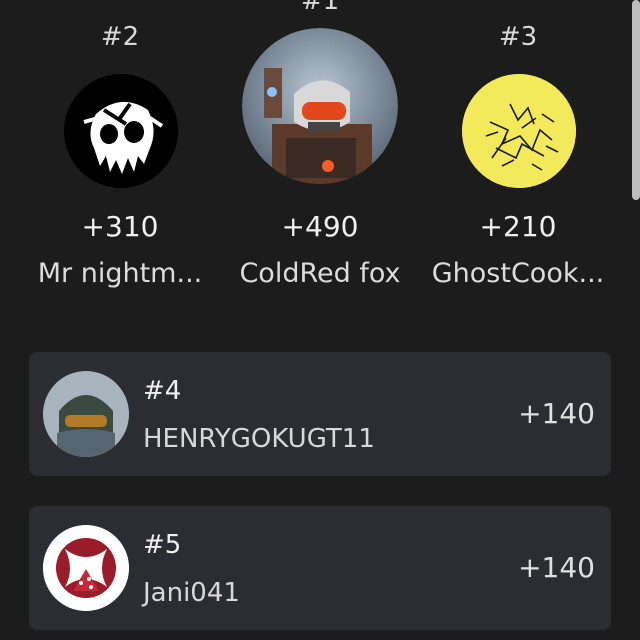 The height and width of the screenshot is (640, 640). I want to click on row-rank: #4, so click(162, 391).